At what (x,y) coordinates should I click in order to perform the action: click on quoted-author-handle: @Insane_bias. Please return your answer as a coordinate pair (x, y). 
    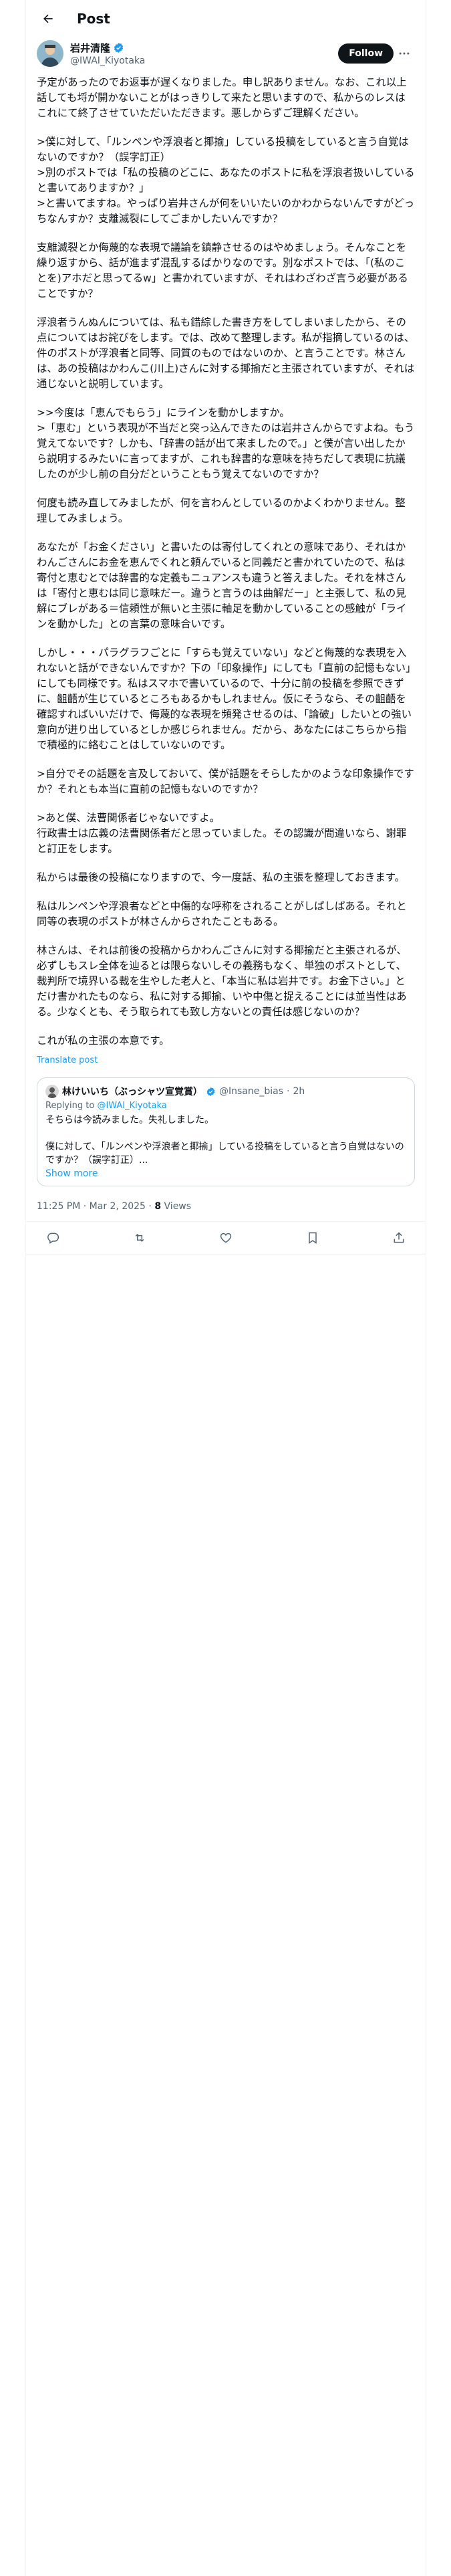
    Looking at the image, I should click on (251, 1091).